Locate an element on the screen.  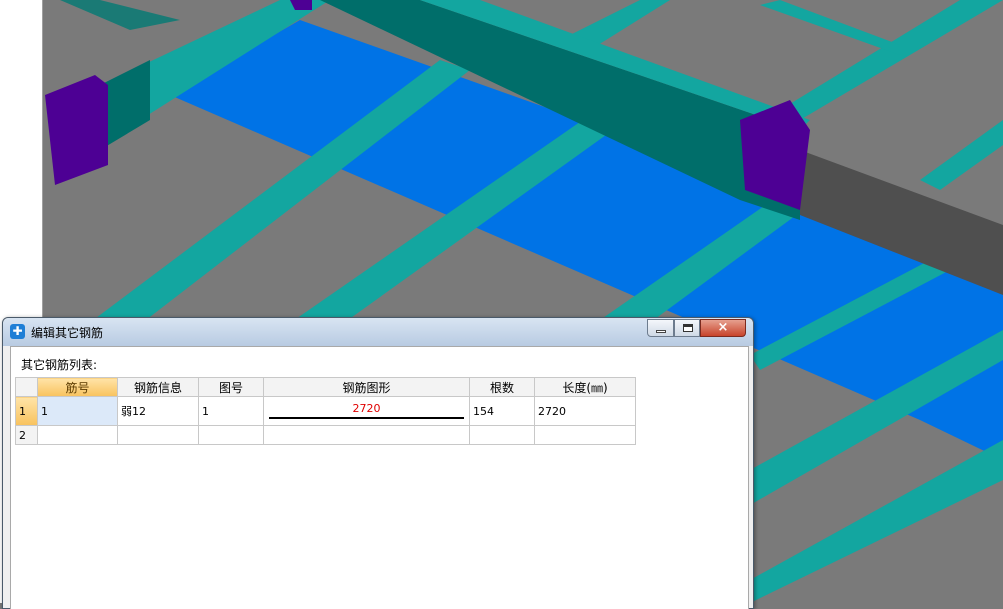
dialog-title: 编辑其它钢筋 is located at coordinates (67, 333).